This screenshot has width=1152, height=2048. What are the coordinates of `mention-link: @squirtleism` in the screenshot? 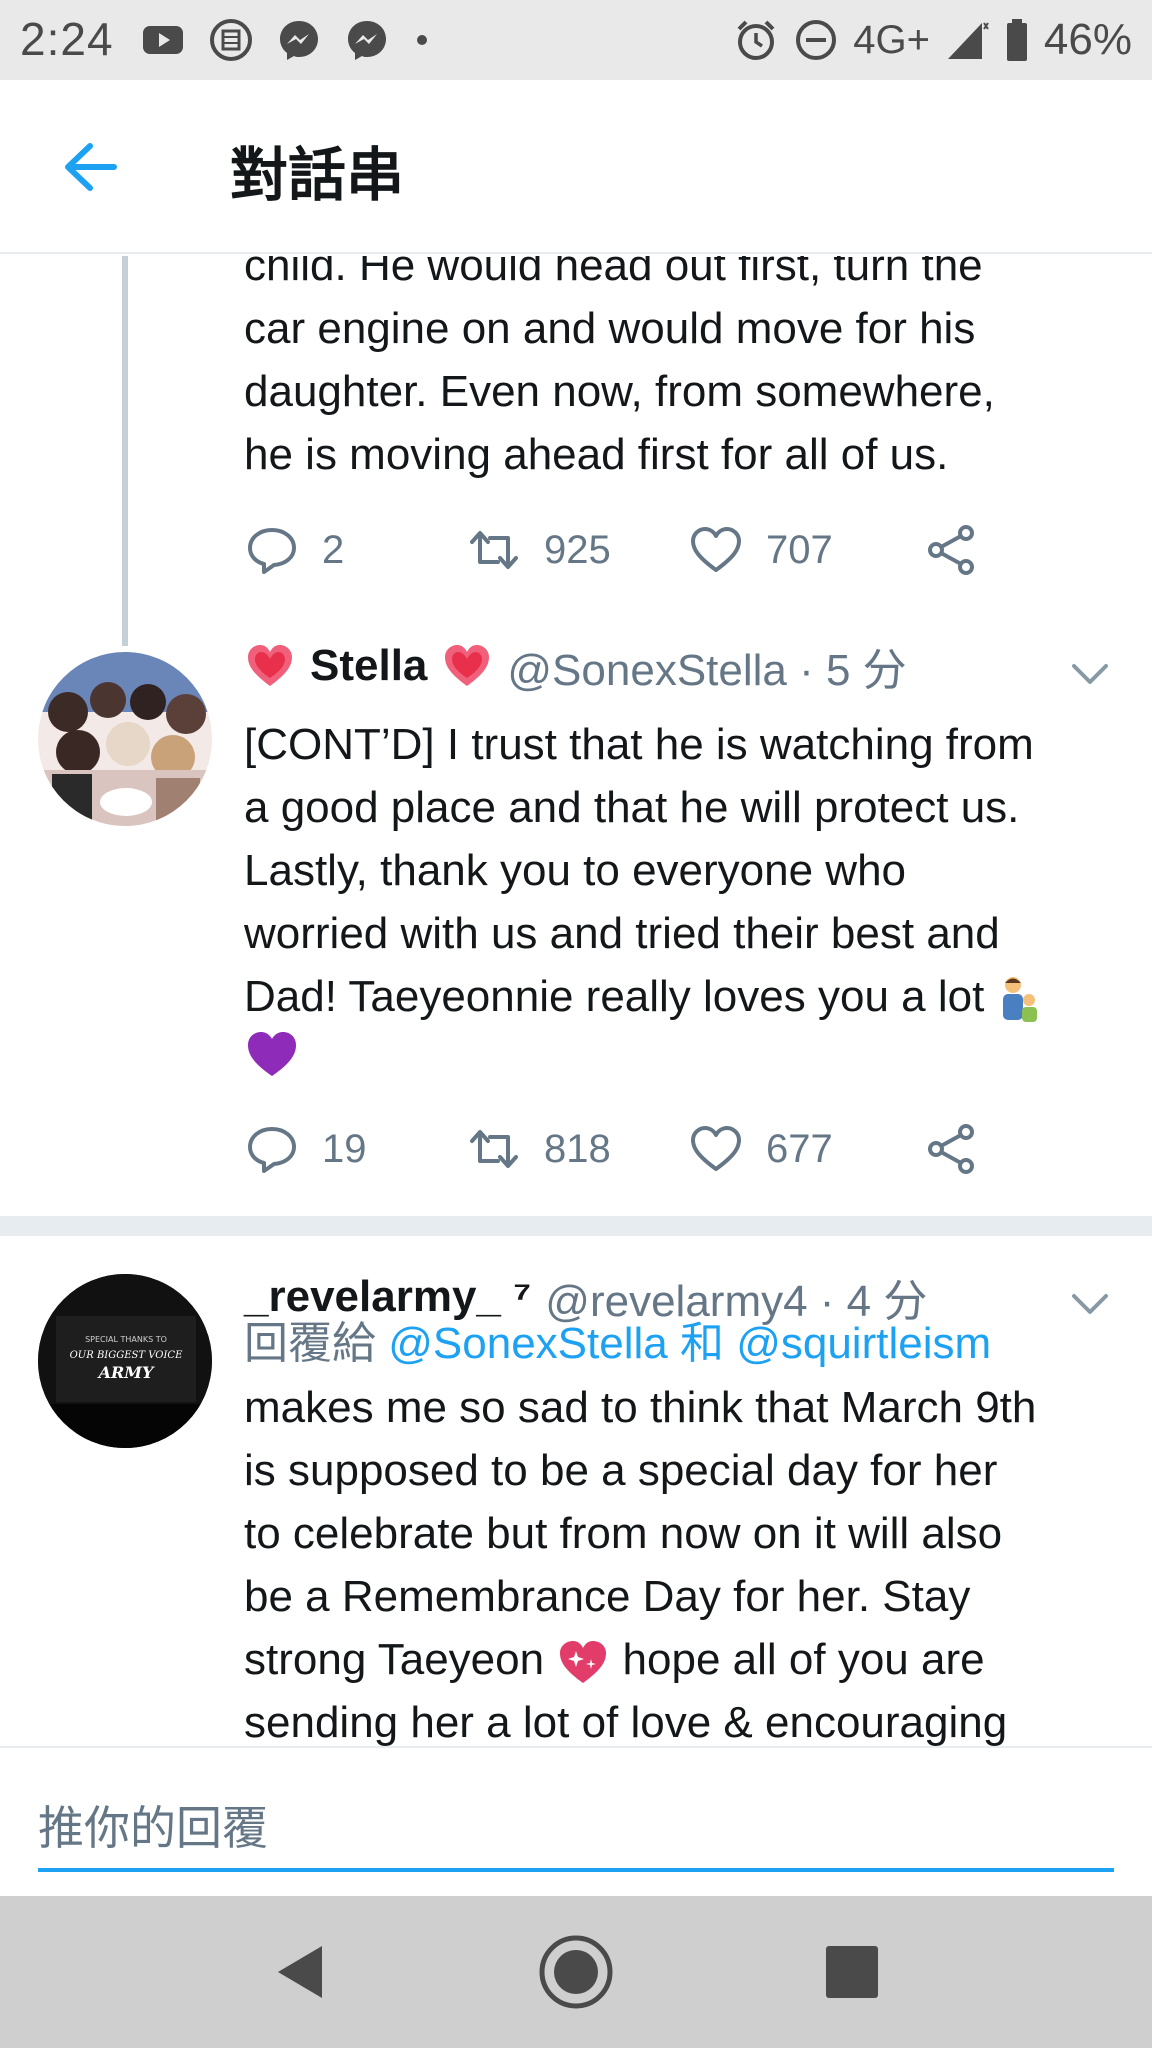 It's located at (863, 1343).